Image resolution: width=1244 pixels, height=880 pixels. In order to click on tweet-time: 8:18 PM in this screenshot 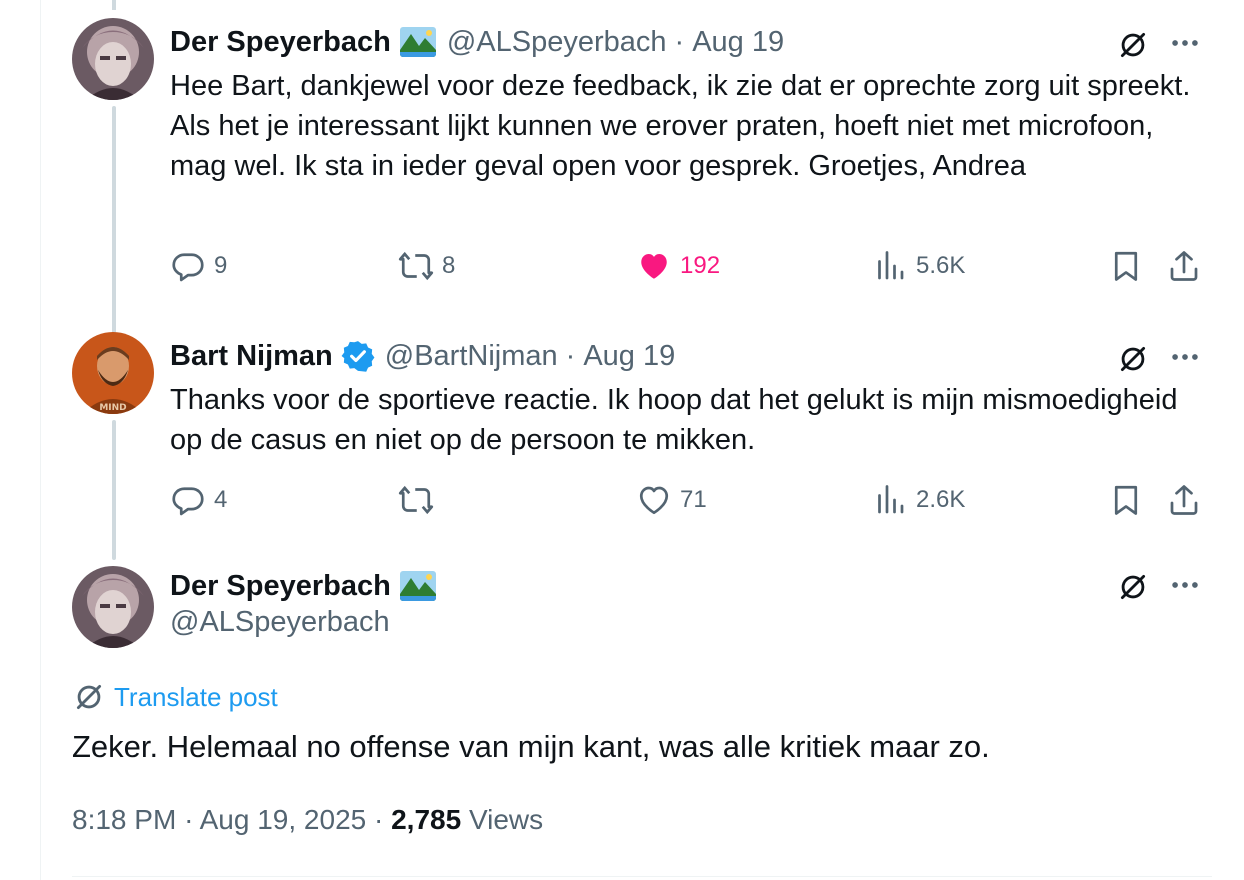, I will do `click(124, 819)`.